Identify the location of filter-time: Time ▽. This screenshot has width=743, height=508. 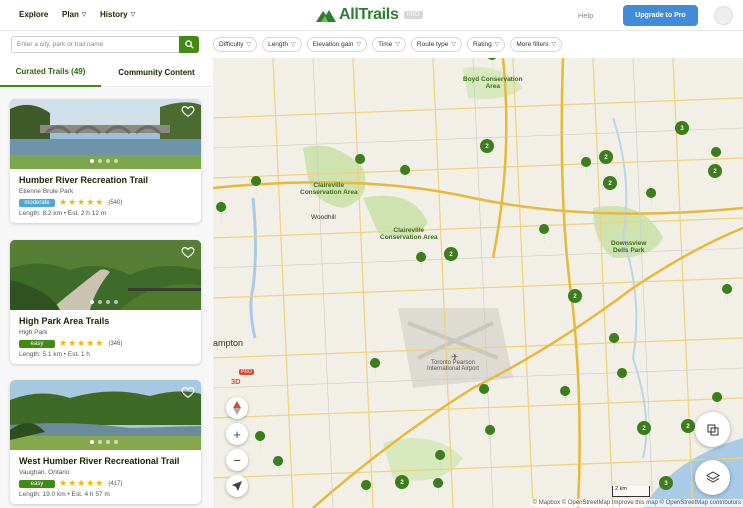
(389, 44).